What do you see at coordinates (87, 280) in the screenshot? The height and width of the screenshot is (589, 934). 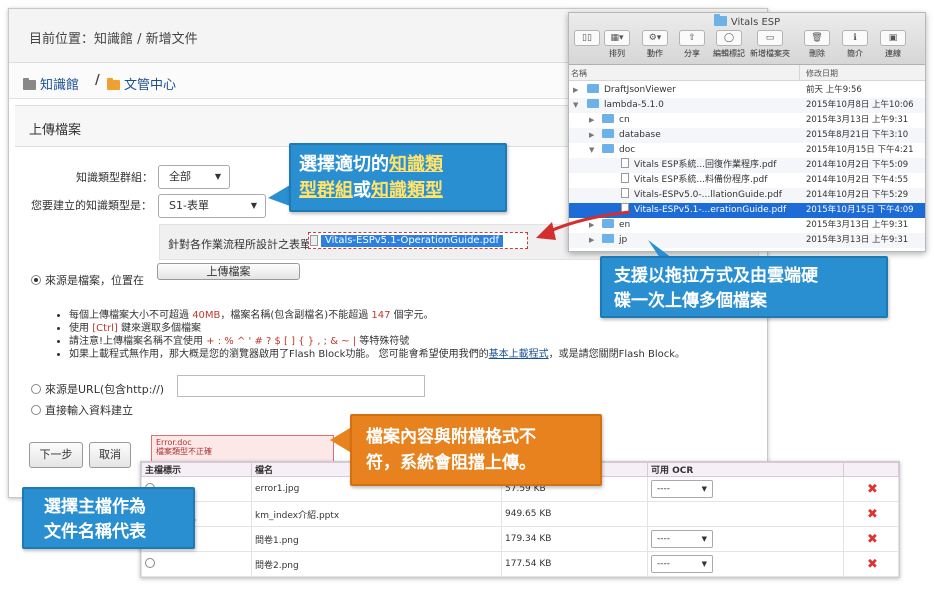 I see `source-file-option: 來源是檔案，位置在` at bounding box center [87, 280].